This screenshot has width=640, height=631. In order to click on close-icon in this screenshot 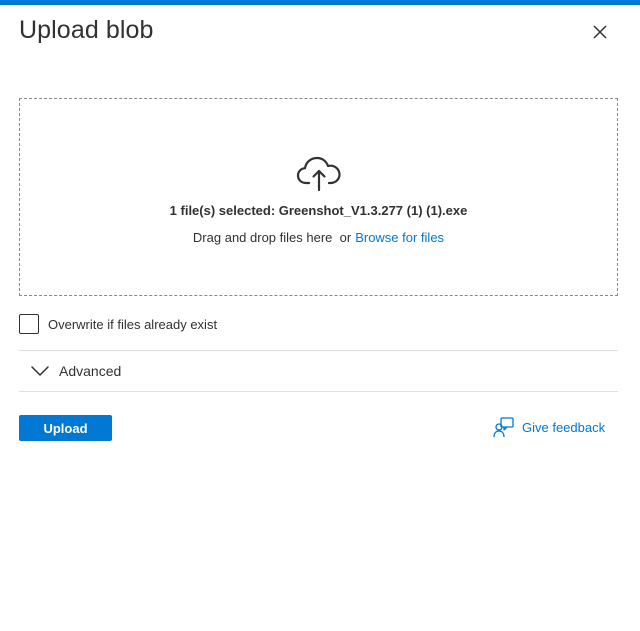, I will do `click(600, 32)`.